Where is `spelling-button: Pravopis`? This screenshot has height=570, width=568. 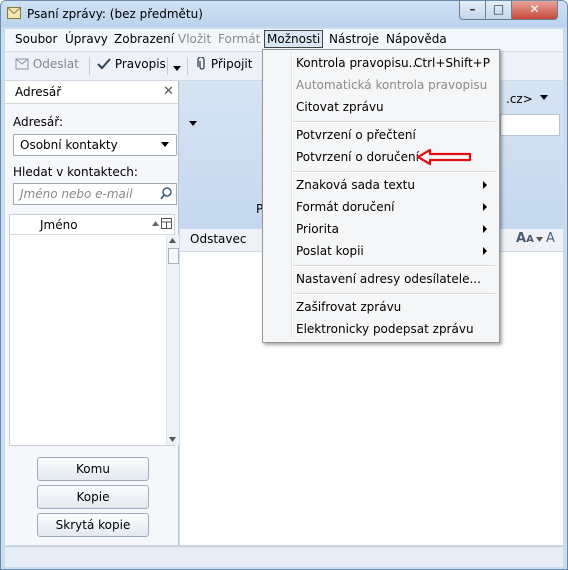
spelling-button: Pravopis is located at coordinates (131, 64).